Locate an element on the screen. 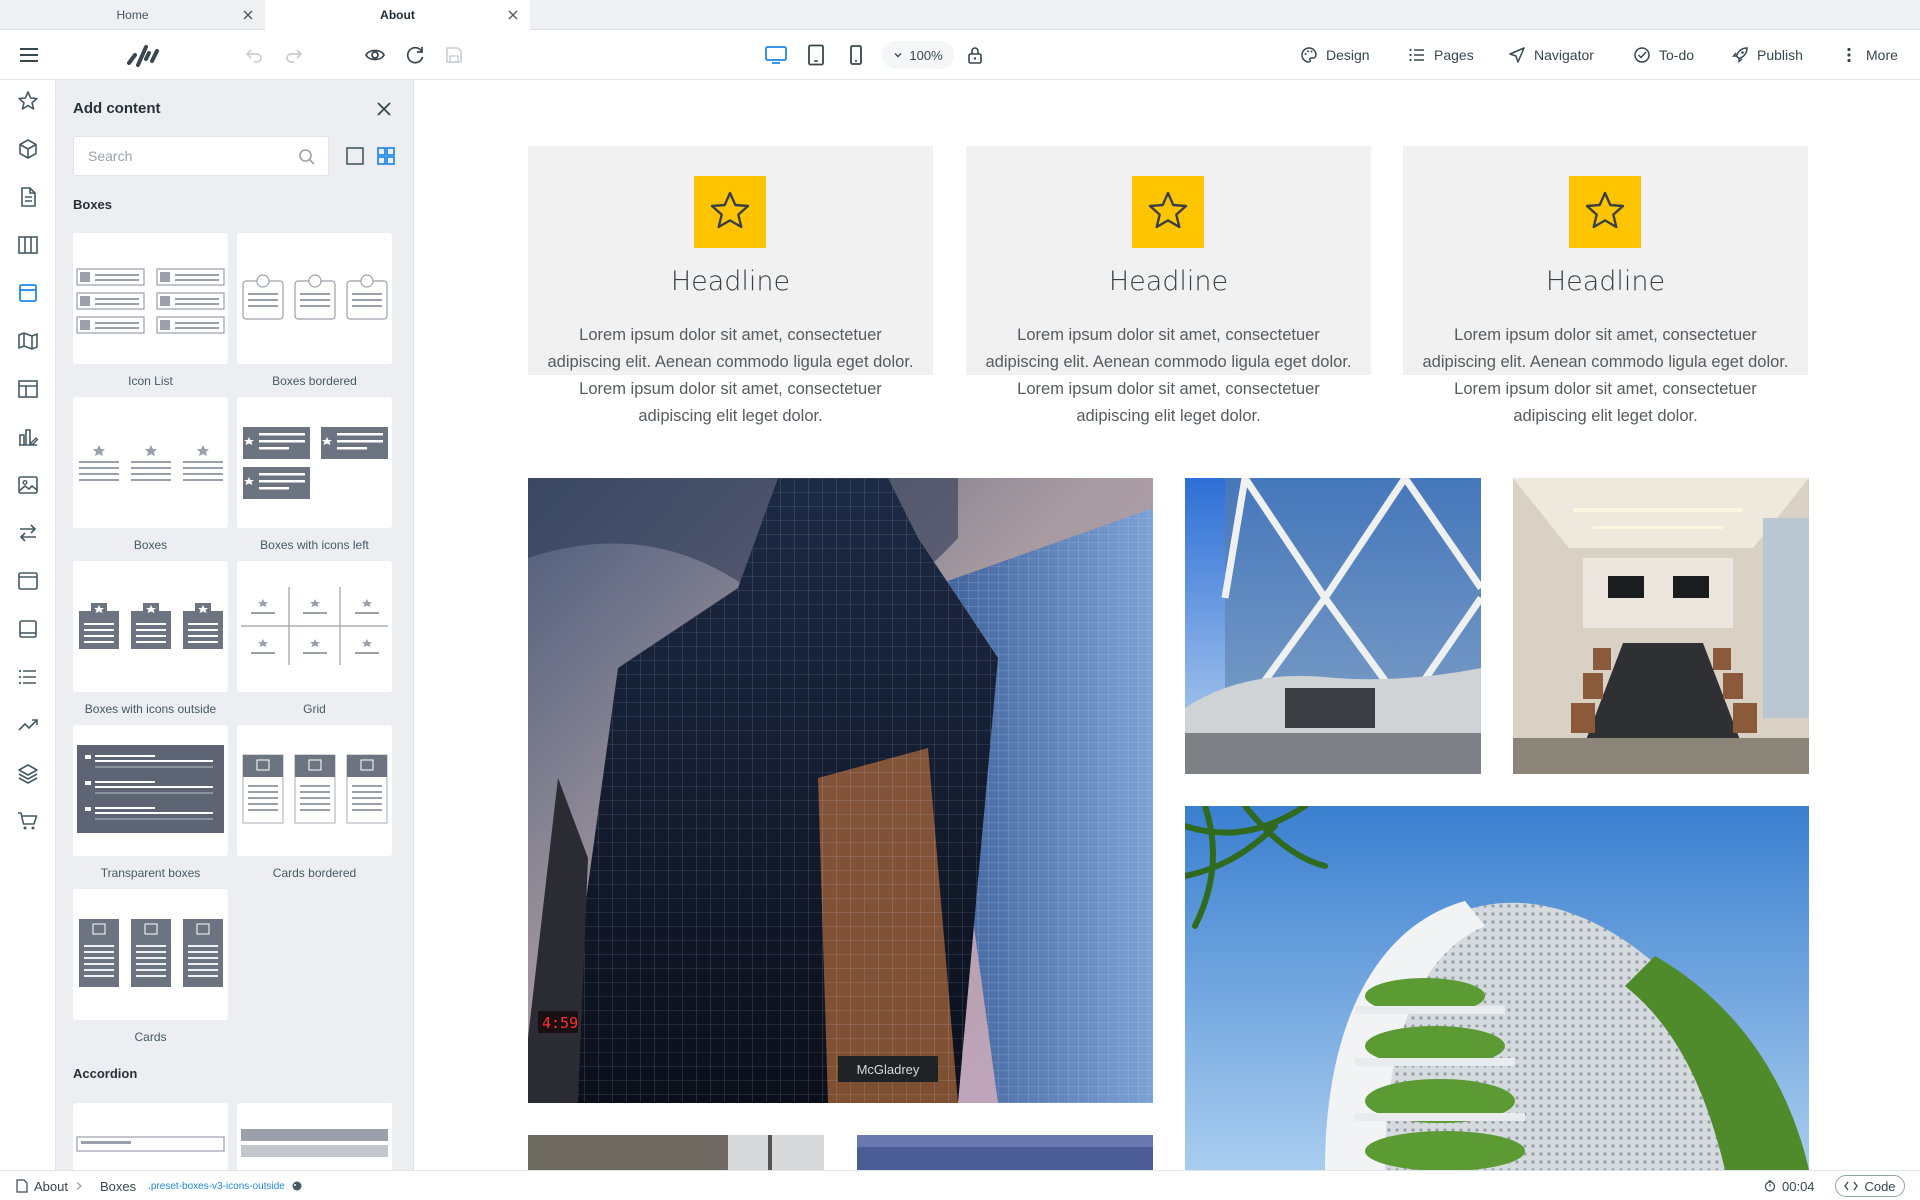 Image resolution: width=1920 pixels, height=1200 pixels. cards-thumbnail is located at coordinates (151, 953).